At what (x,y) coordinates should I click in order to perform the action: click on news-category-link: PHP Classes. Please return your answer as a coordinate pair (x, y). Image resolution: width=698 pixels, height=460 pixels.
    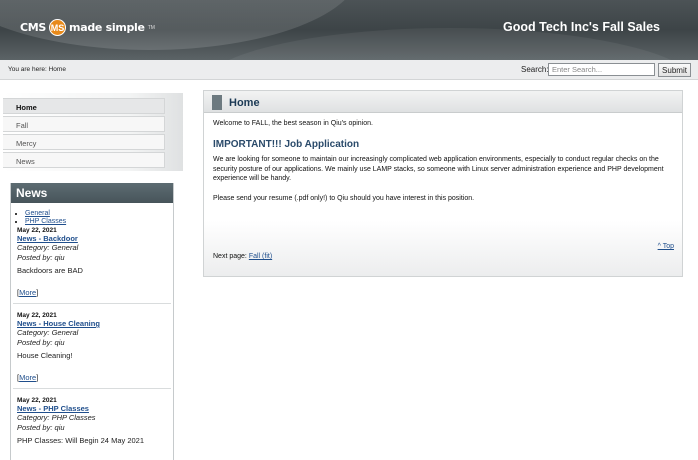
    Looking at the image, I should click on (45, 221).